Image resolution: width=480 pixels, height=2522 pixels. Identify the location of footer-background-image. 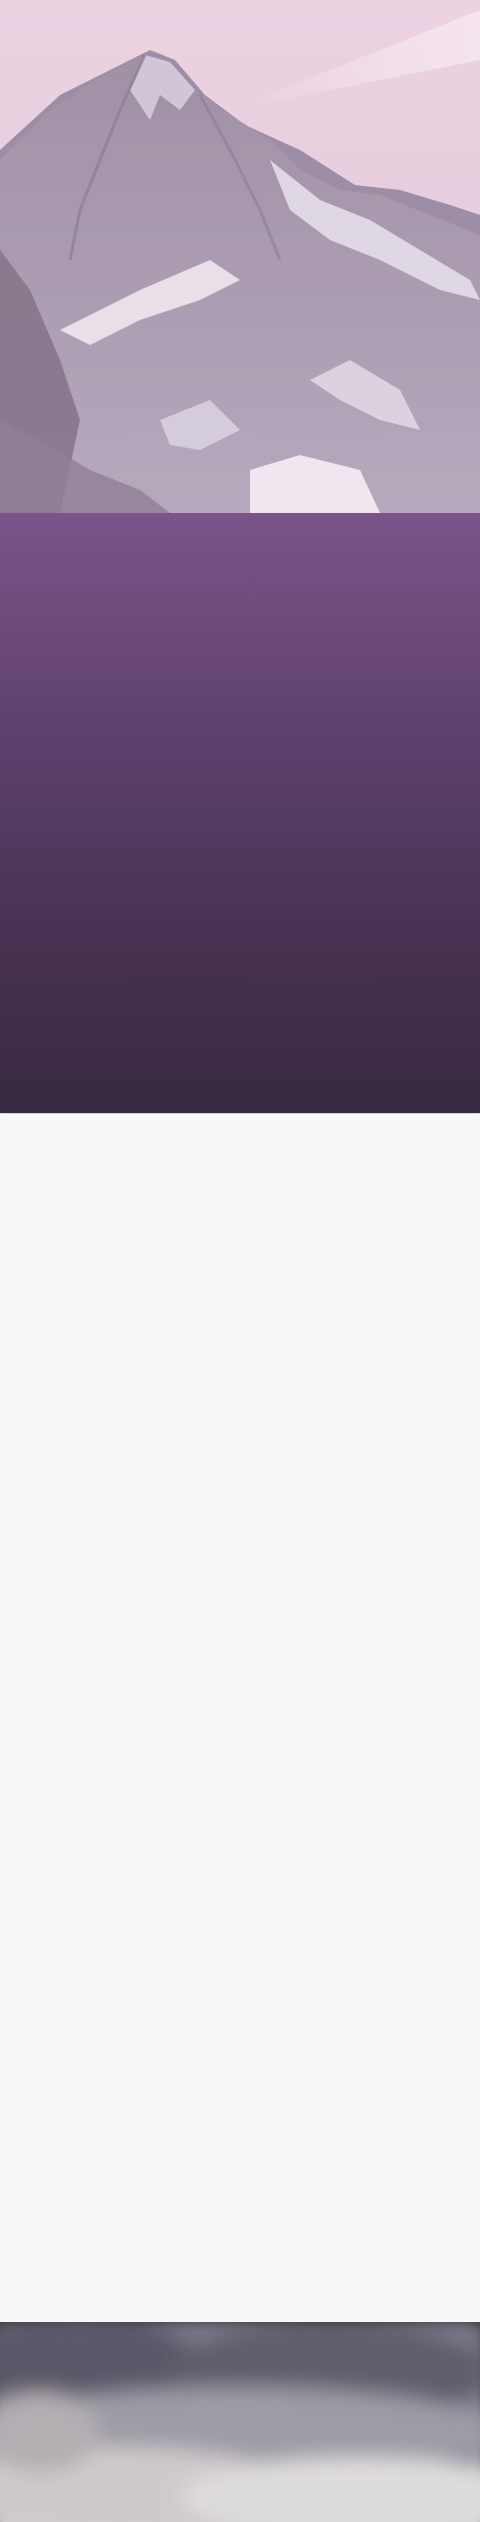
(240, 2422).